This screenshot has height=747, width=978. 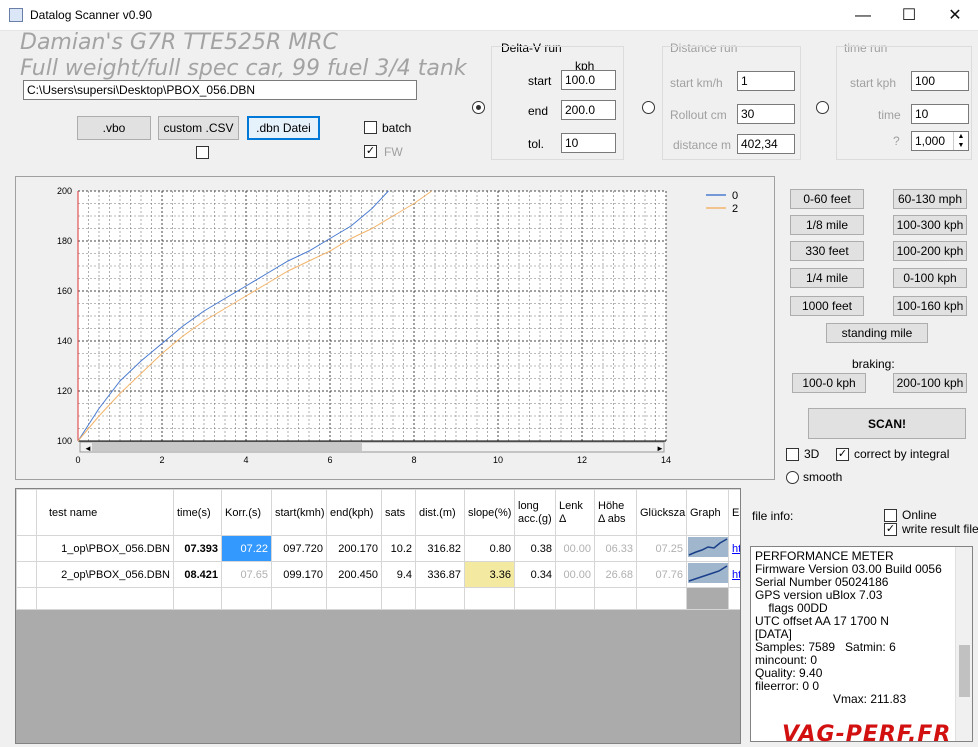 I want to click on spinner-arrows-icon: ▲ ▼, so click(x=960, y=141).